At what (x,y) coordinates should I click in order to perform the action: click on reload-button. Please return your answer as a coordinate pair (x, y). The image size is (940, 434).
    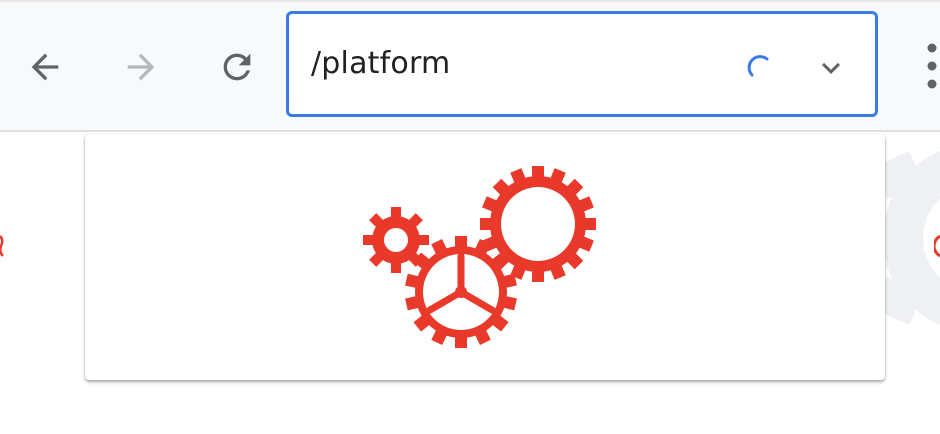
    Looking at the image, I should click on (237, 67).